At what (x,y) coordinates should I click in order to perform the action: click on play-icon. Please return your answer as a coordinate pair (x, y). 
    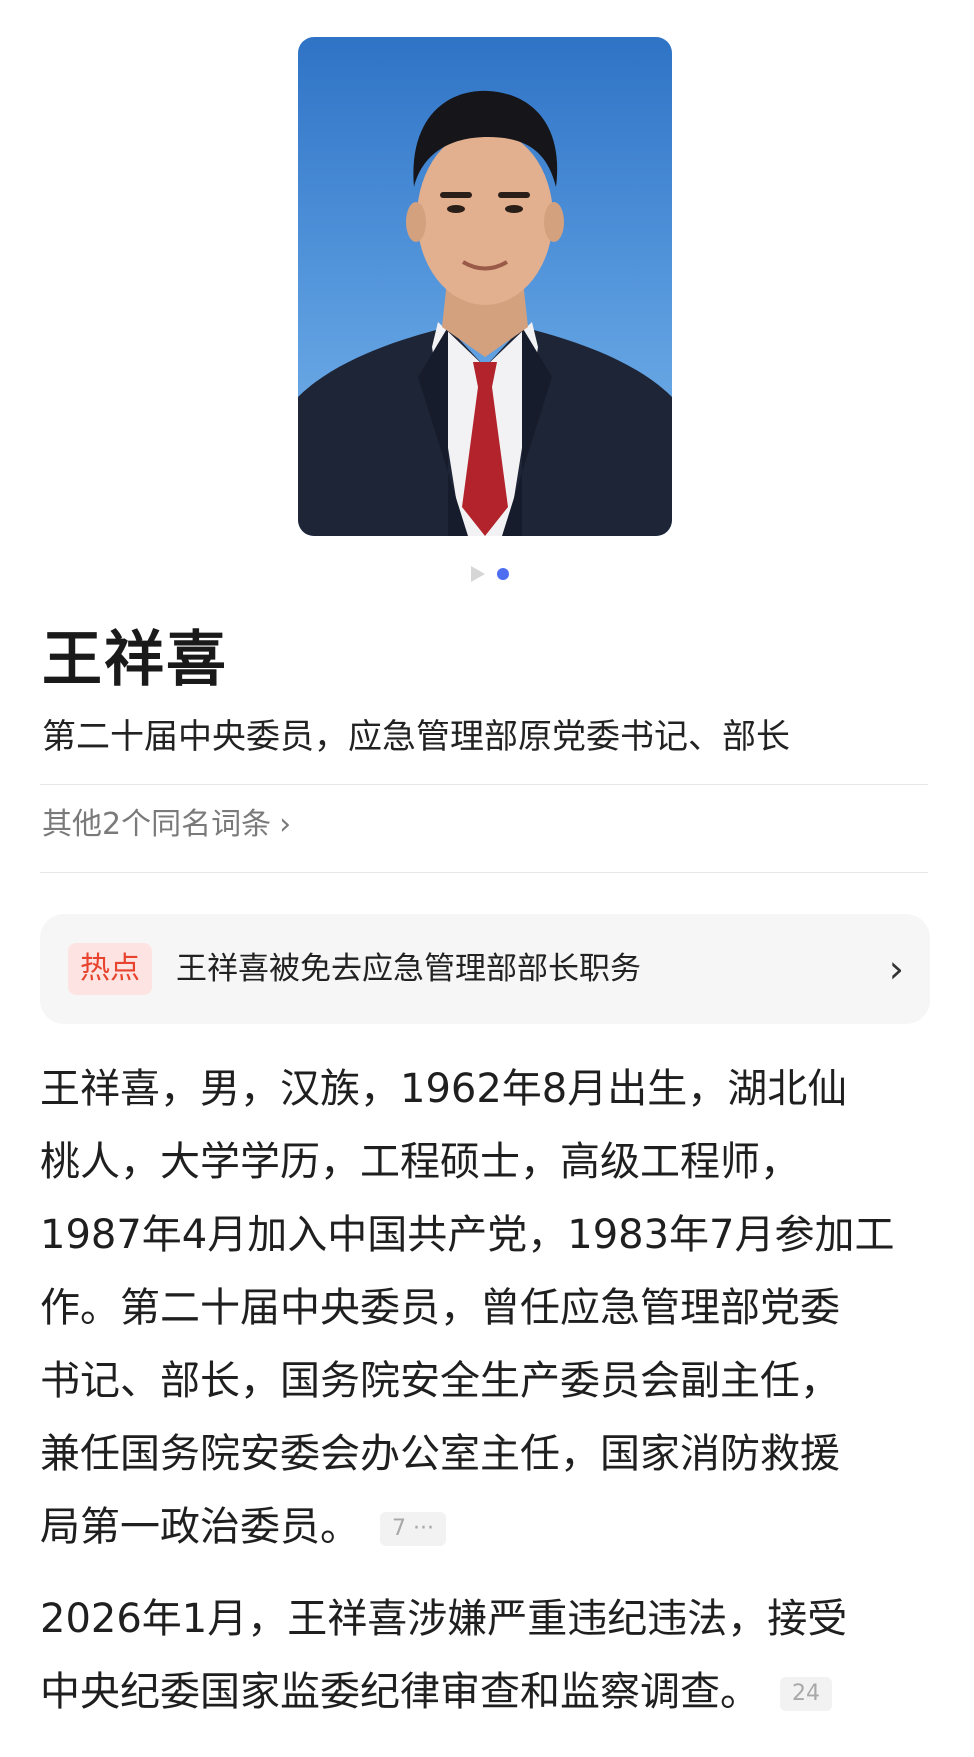
    Looking at the image, I should click on (478, 574).